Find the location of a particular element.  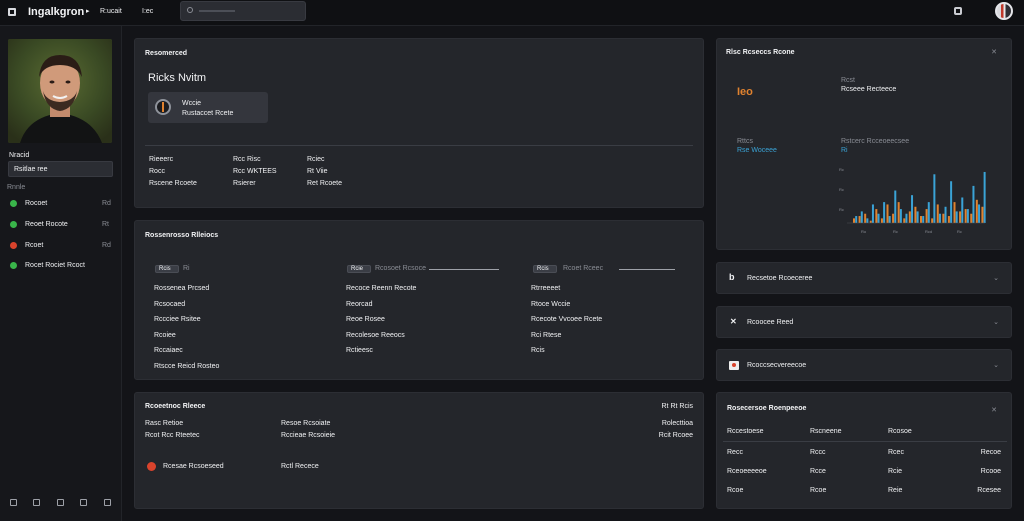

summary-cell: Rasc Retioe is located at coordinates (164, 423).